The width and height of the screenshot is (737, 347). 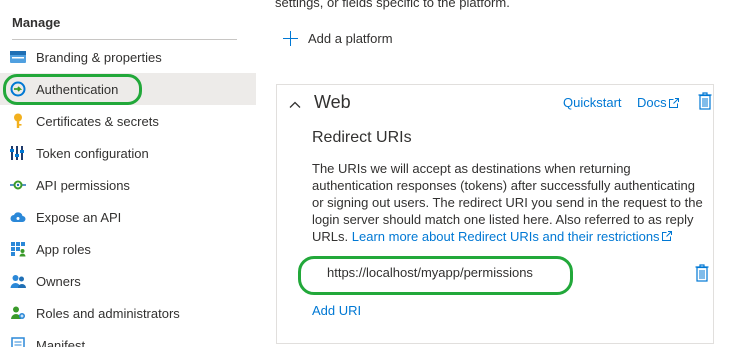 I want to click on sidebar-item-branding: Branding & properties, so click(x=128, y=57).